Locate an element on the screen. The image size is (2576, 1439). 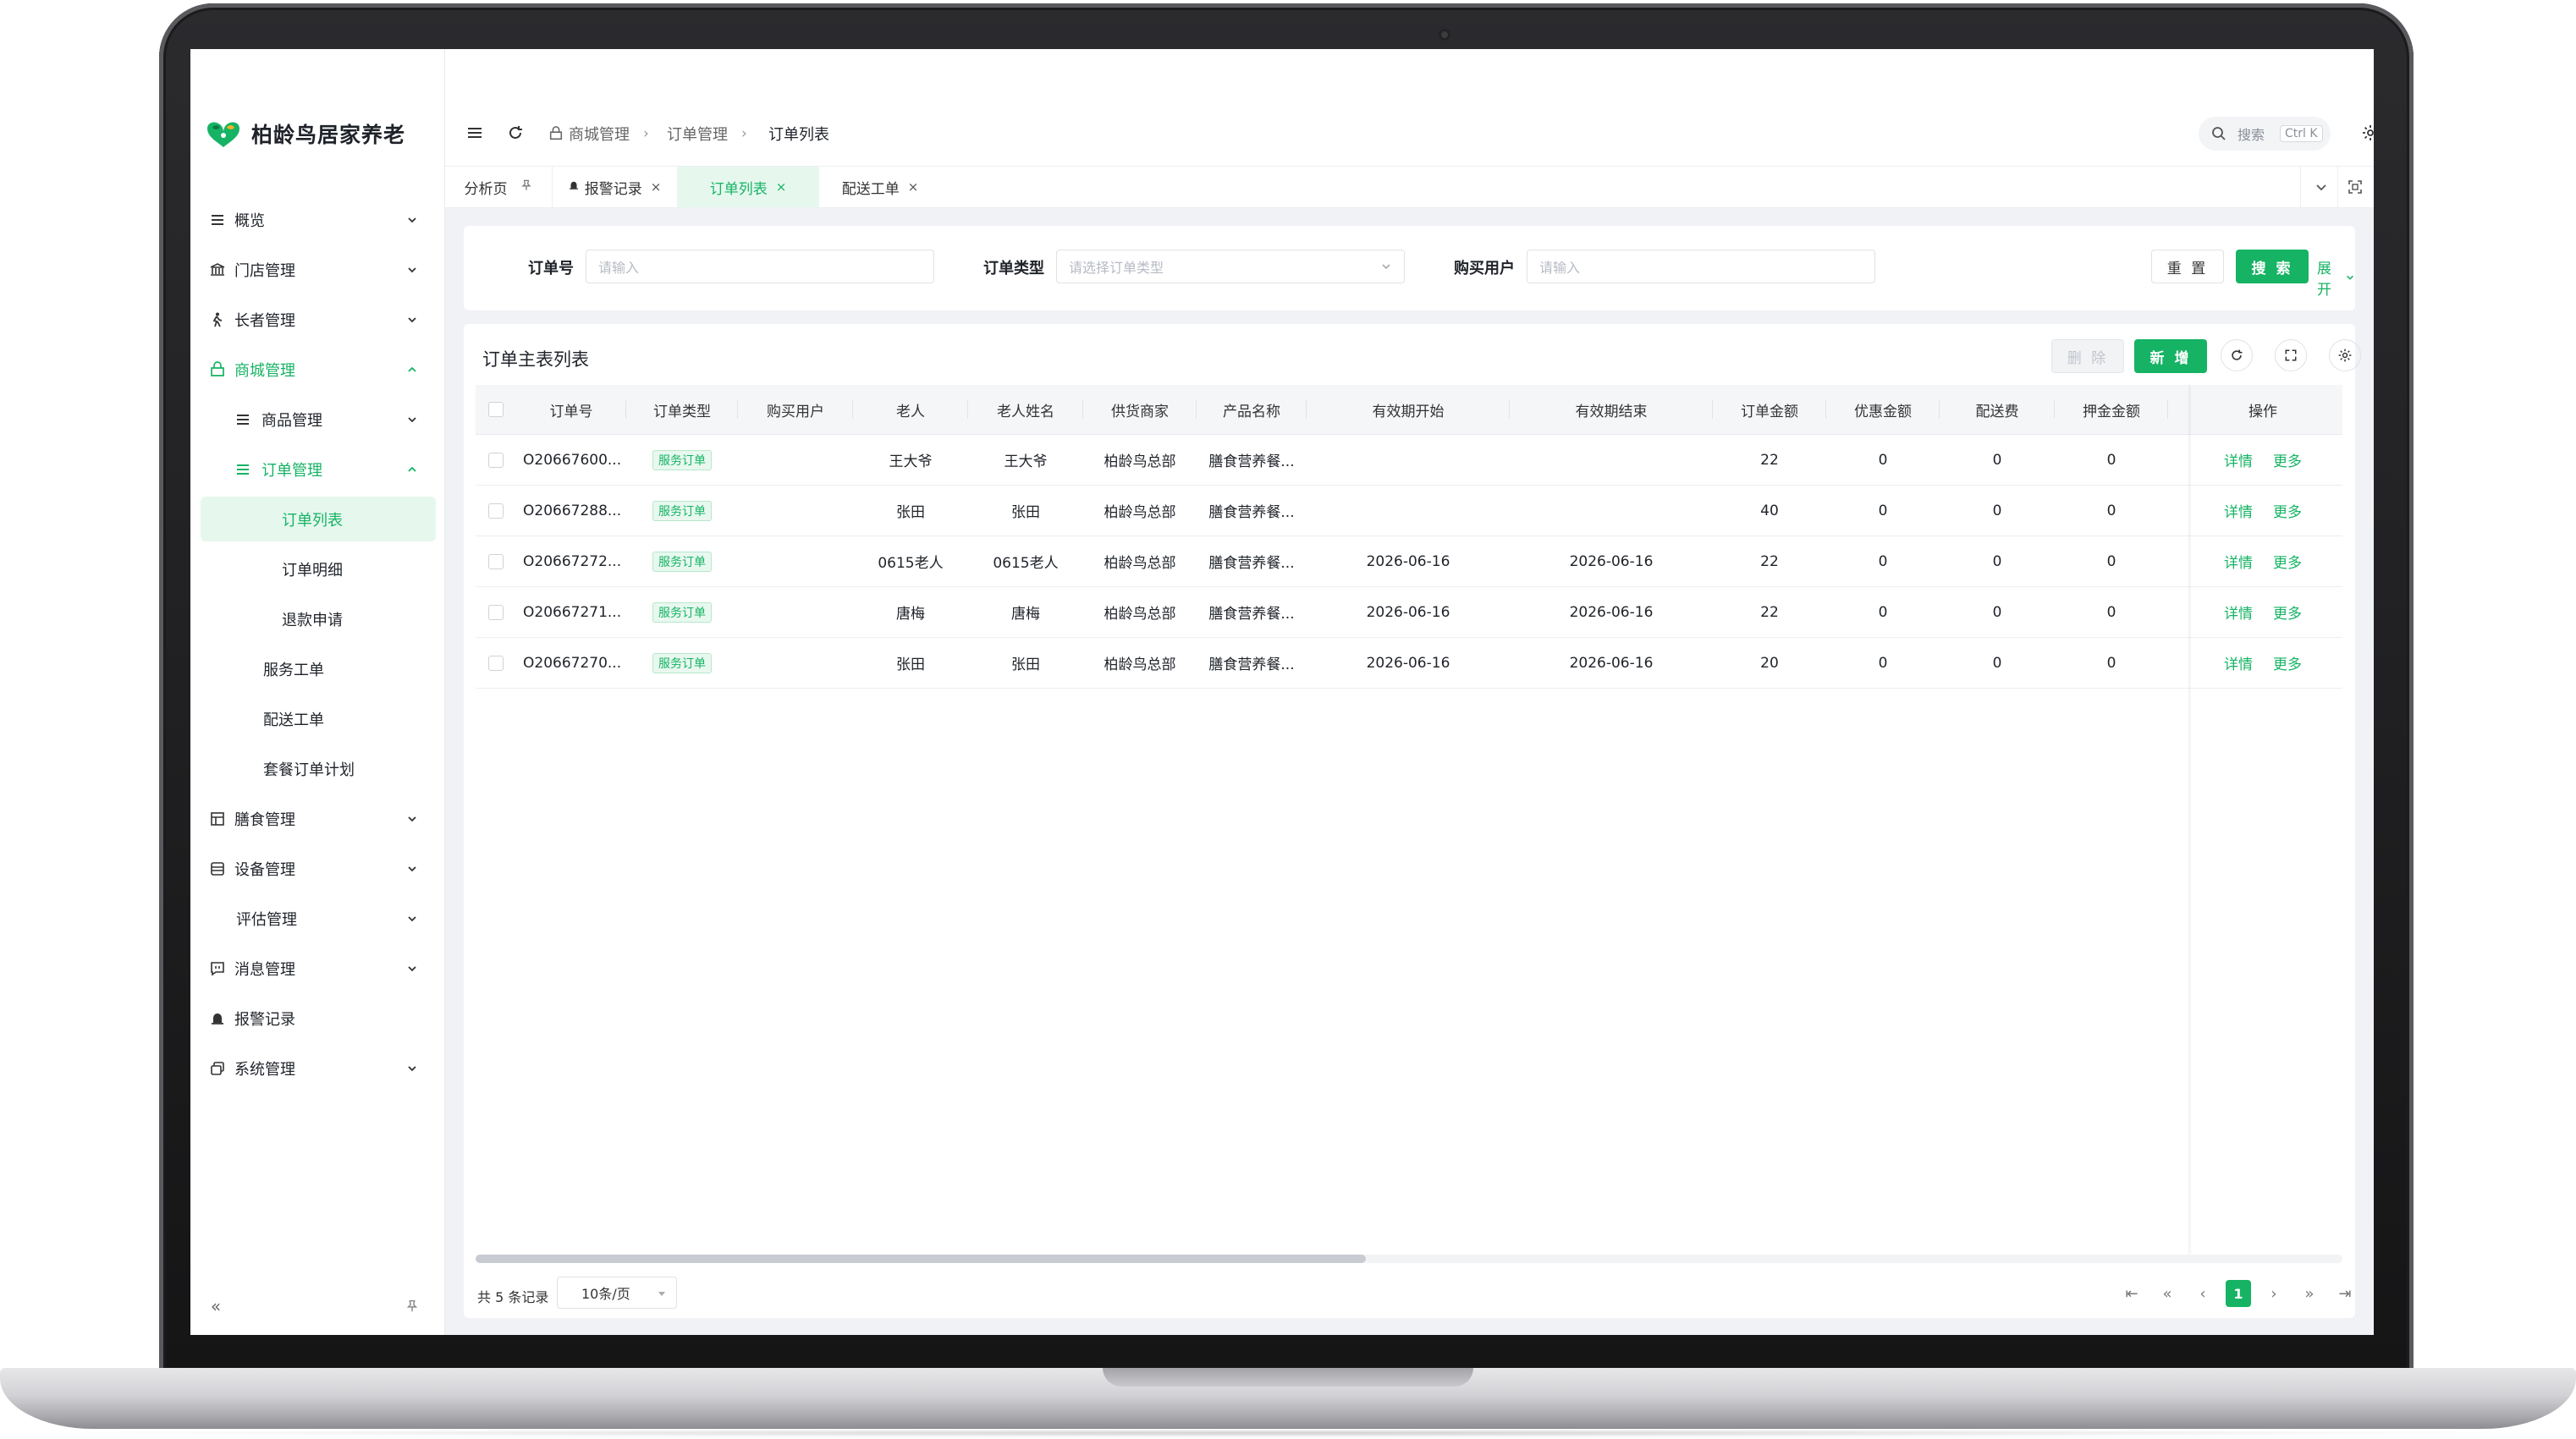
sidebar-item-package-plan: 套餐订单计划 is located at coordinates (317, 769).